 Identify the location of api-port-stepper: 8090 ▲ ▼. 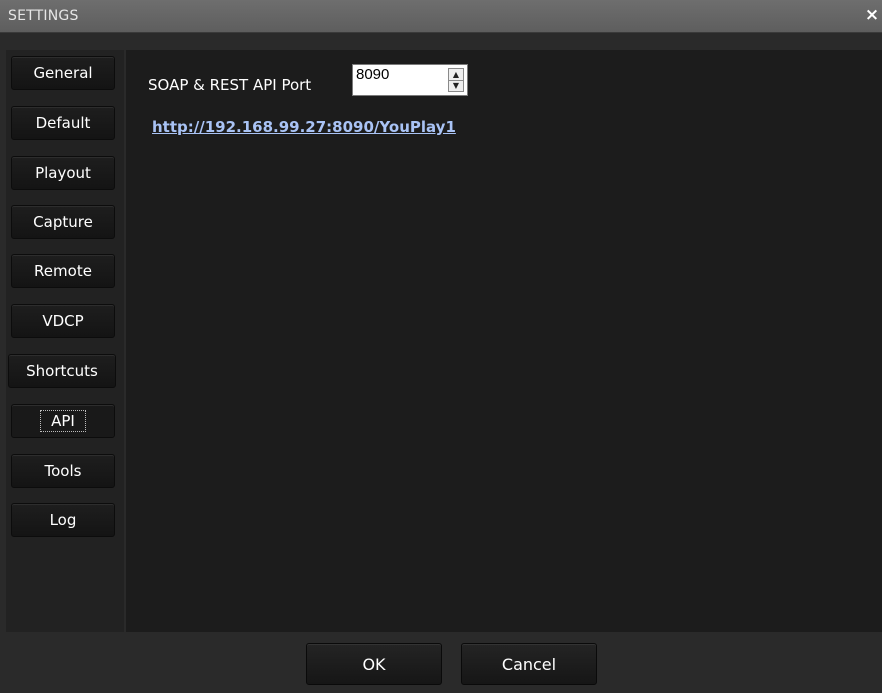
(410, 80).